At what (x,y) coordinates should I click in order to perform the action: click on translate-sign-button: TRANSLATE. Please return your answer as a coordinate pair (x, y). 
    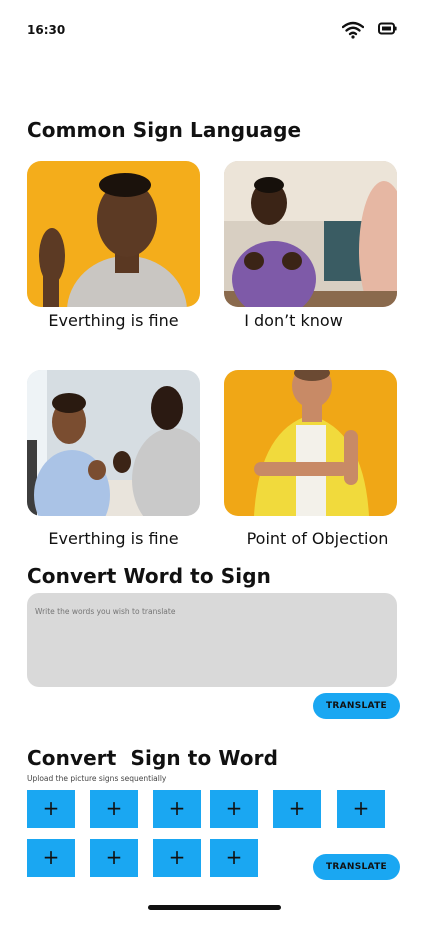
    Looking at the image, I should click on (356, 867).